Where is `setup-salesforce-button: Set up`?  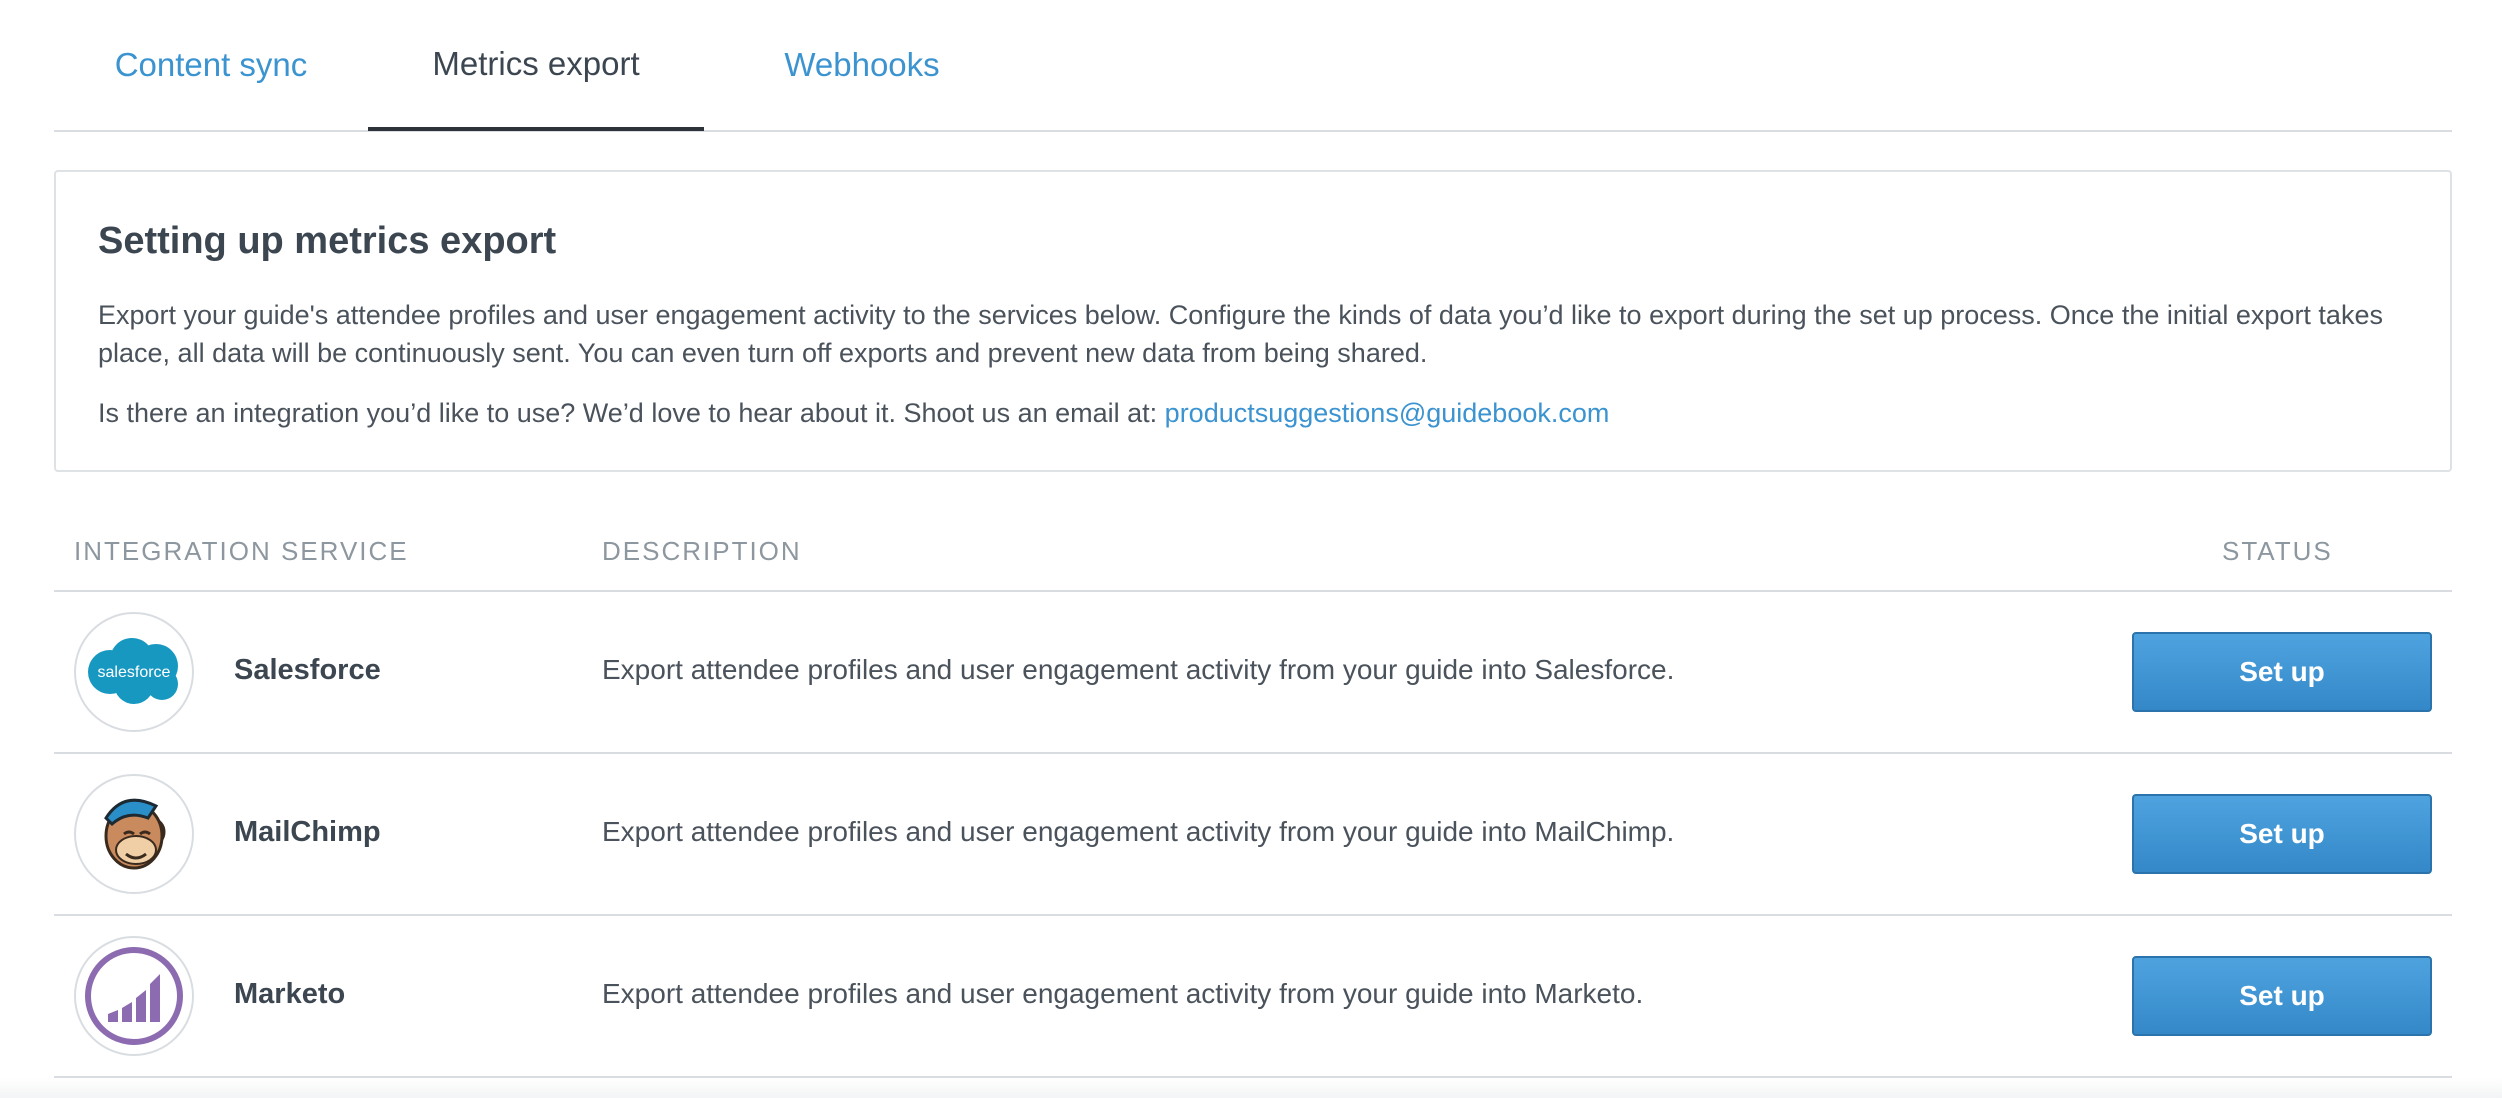 setup-salesforce-button: Set up is located at coordinates (2282, 672).